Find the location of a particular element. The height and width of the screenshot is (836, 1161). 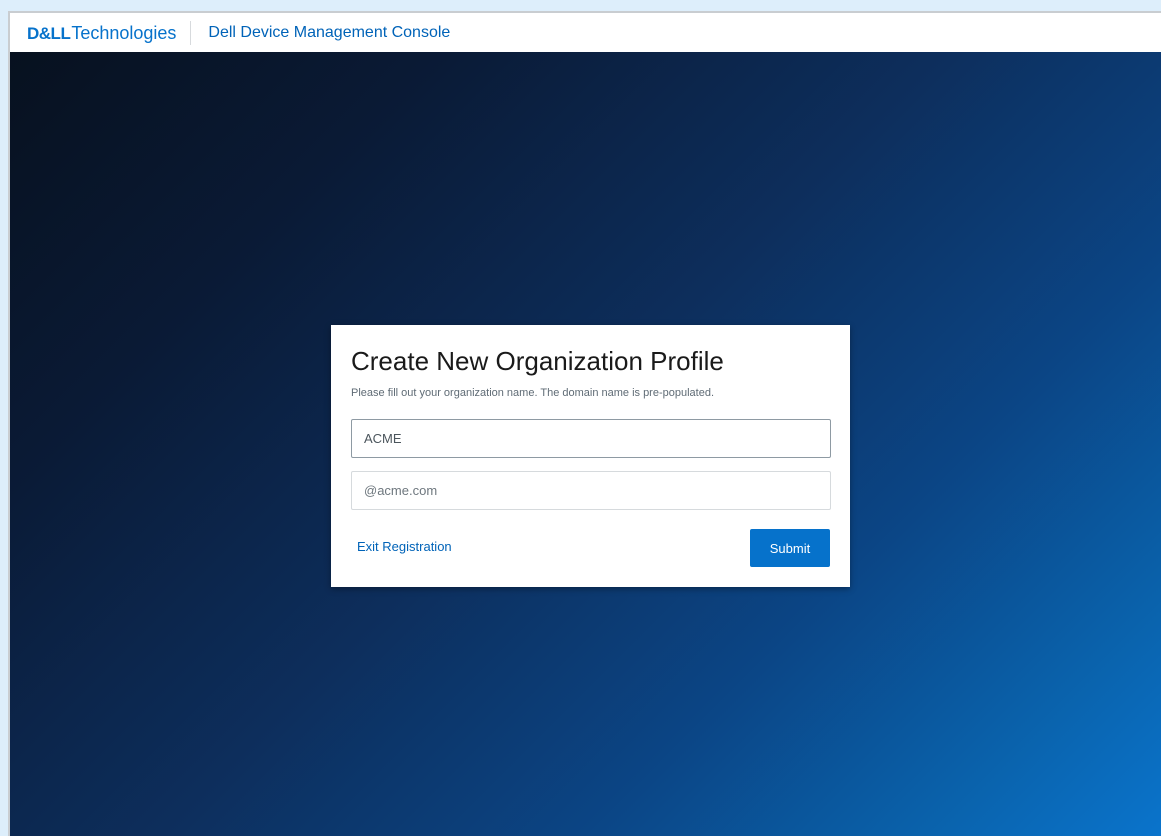

submit-button: Submit is located at coordinates (790, 548).